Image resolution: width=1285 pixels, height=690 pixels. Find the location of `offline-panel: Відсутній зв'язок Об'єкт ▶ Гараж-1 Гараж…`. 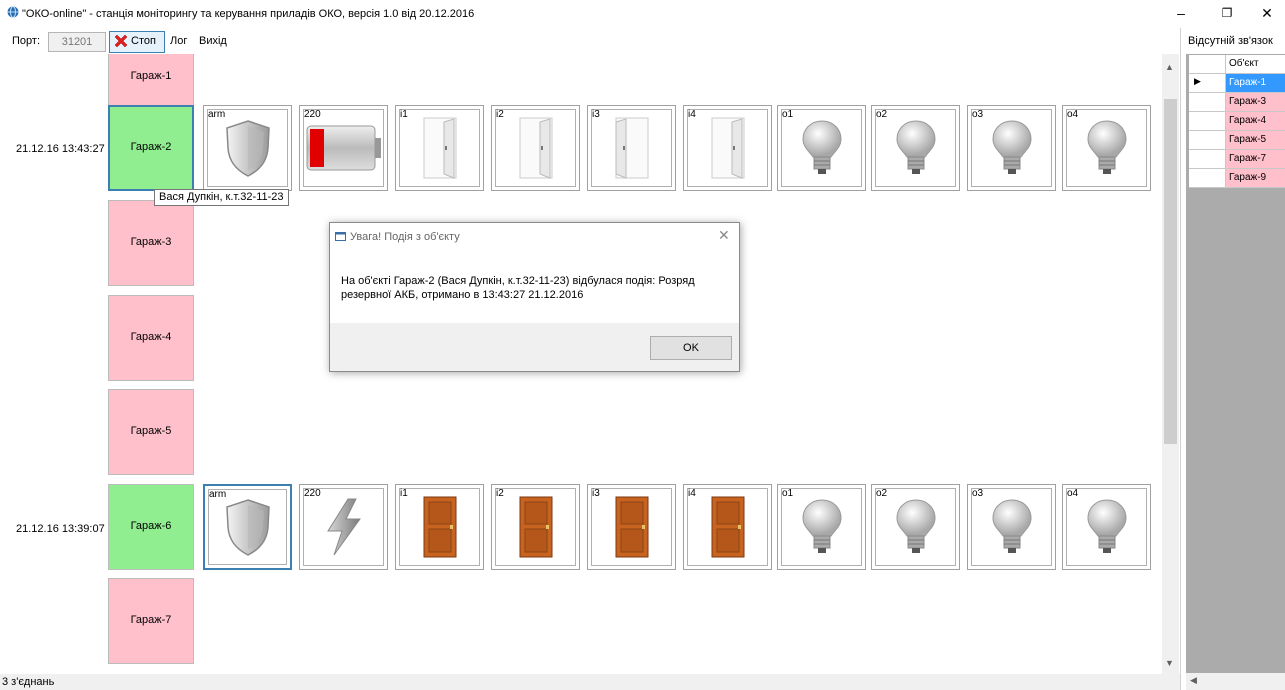

offline-panel: Відсутній зв'язок Об'єкт ▶ Гараж-1 Гараж… is located at coordinates (1235, 359).